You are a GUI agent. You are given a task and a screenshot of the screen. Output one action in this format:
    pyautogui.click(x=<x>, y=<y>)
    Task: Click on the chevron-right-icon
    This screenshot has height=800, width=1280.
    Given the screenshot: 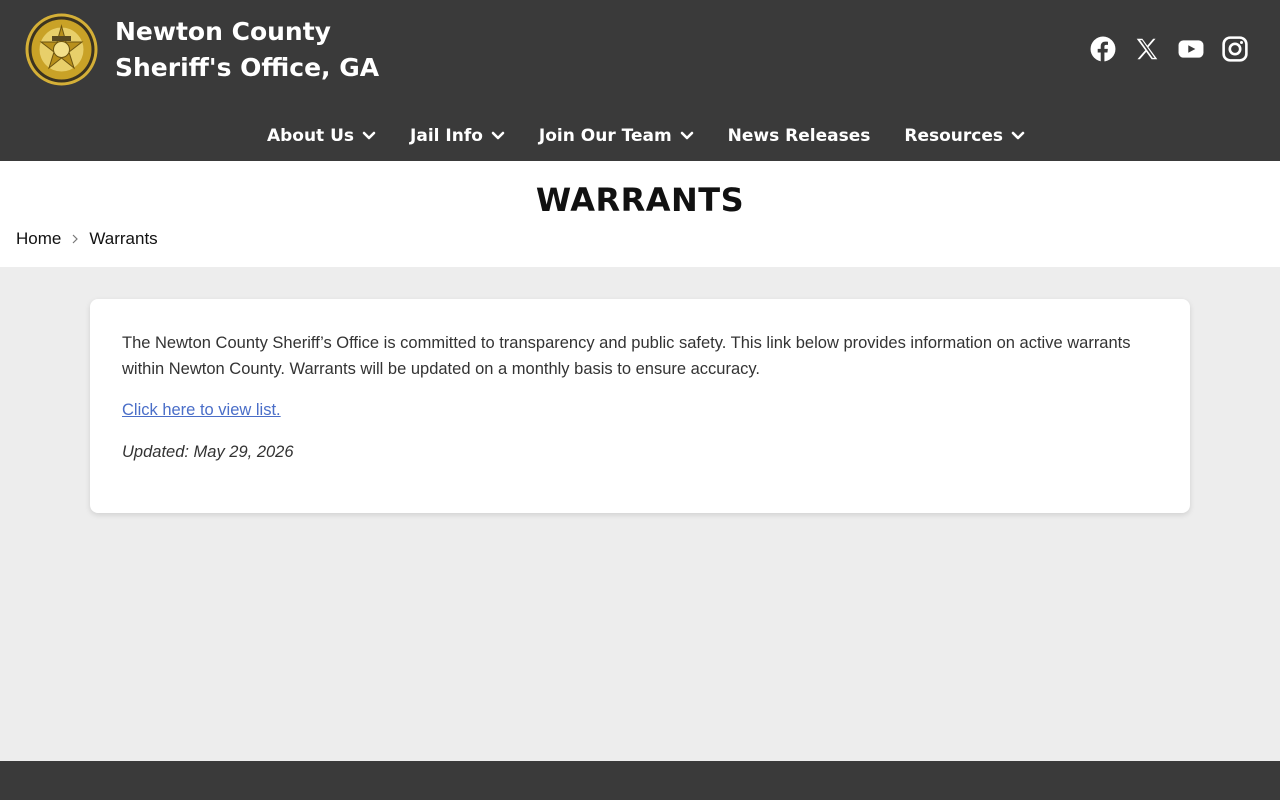 What is the action you would take?
    pyautogui.click(x=75, y=239)
    